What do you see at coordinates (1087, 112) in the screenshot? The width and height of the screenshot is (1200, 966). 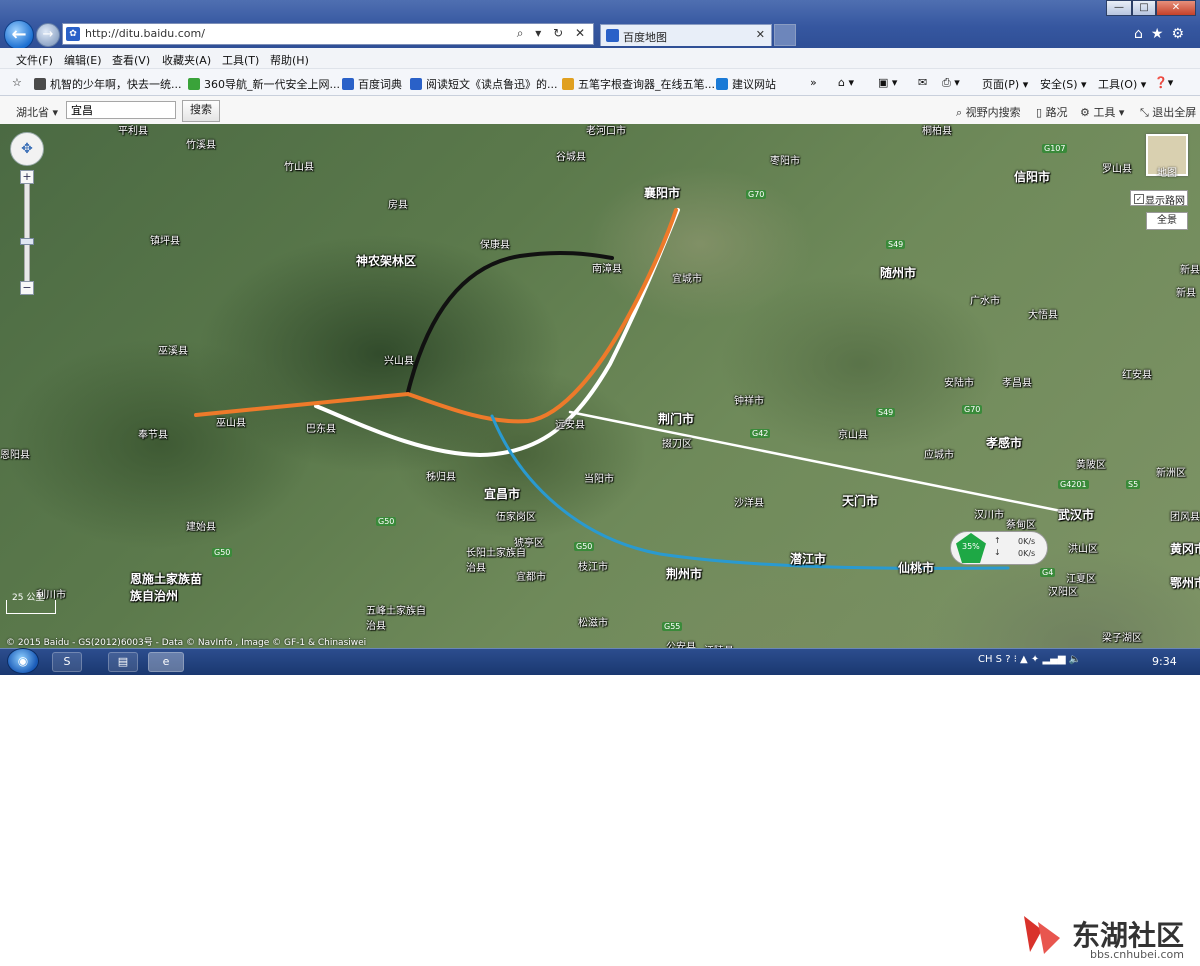 I see `gear-icon: ⚙` at bounding box center [1087, 112].